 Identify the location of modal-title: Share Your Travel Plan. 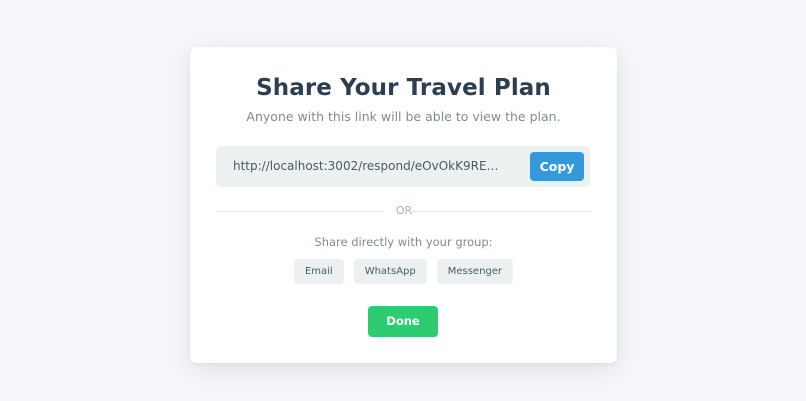
(403, 88).